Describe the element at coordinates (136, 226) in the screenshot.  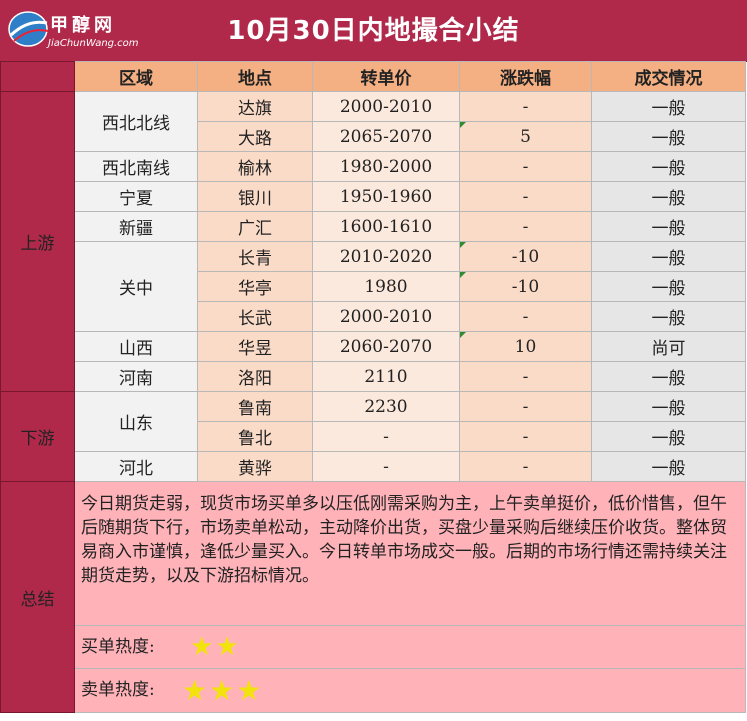
I see `region-cell: 新疆` at that location.